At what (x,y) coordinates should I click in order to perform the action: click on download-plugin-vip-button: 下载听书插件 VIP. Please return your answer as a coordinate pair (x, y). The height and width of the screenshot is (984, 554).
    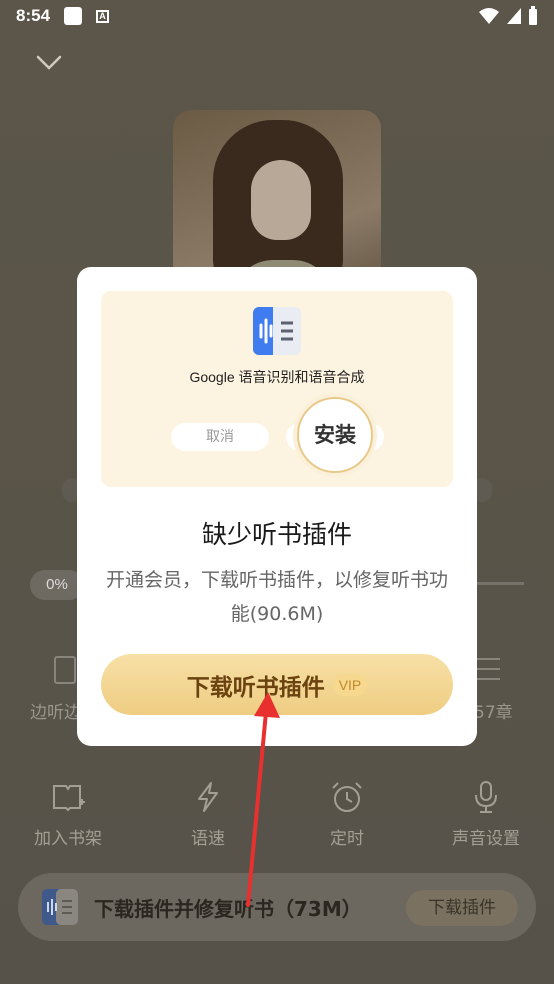
    Looking at the image, I should click on (277, 684).